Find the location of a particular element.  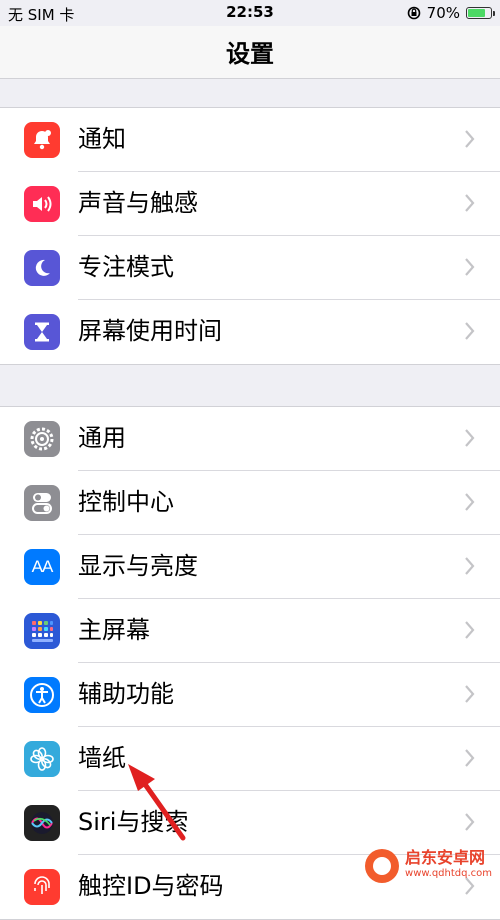

settings-row-label: 屏幕使用时间 is located at coordinates (150, 331).